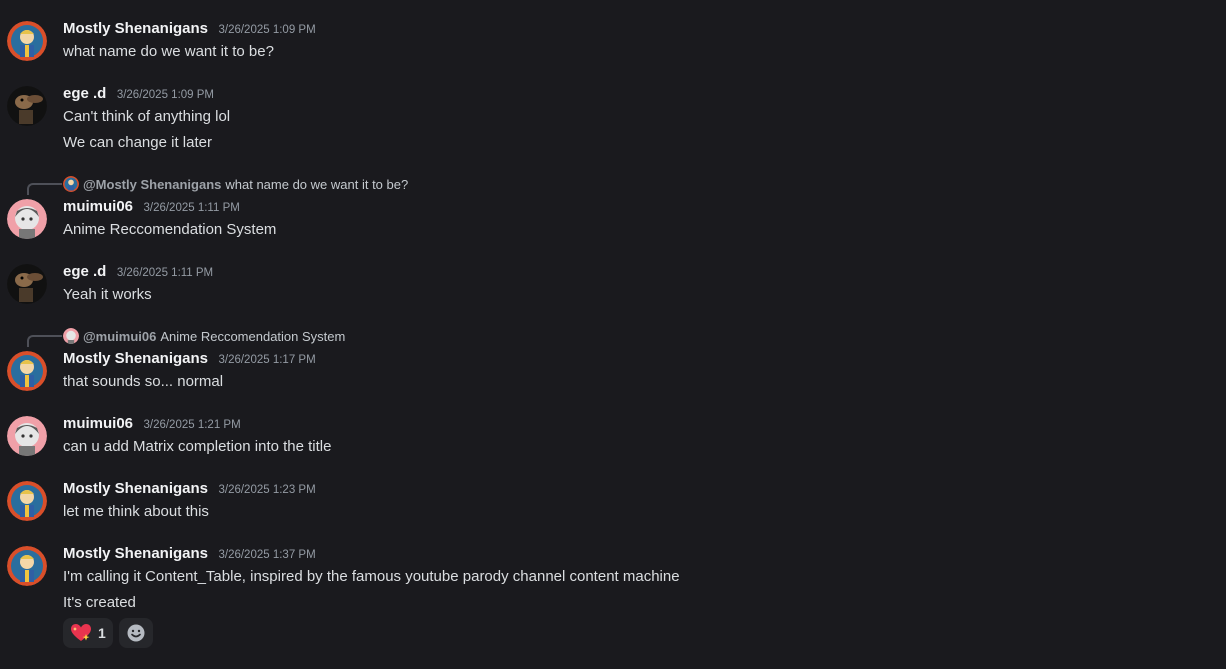 The width and height of the screenshot is (1226, 669). What do you see at coordinates (192, 425) in the screenshot?
I see `timestamp: 3/26/2025 1:21 PM` at bounding box center [192, 425].